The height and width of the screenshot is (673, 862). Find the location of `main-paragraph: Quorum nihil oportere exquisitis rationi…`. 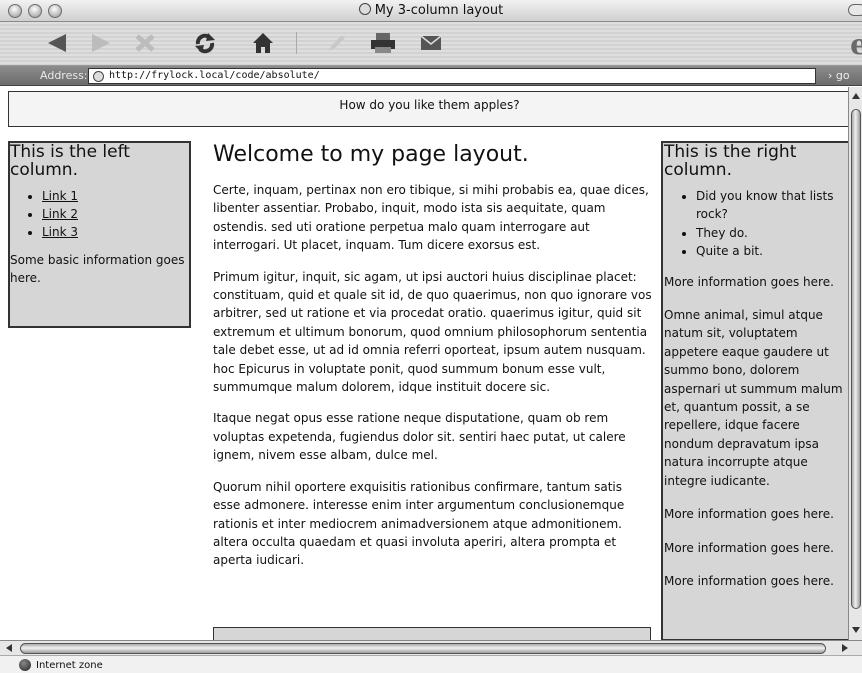

main-paragraph: Quorum nihil oportere exquisitis rationi… is located at coordinates (419, 523).